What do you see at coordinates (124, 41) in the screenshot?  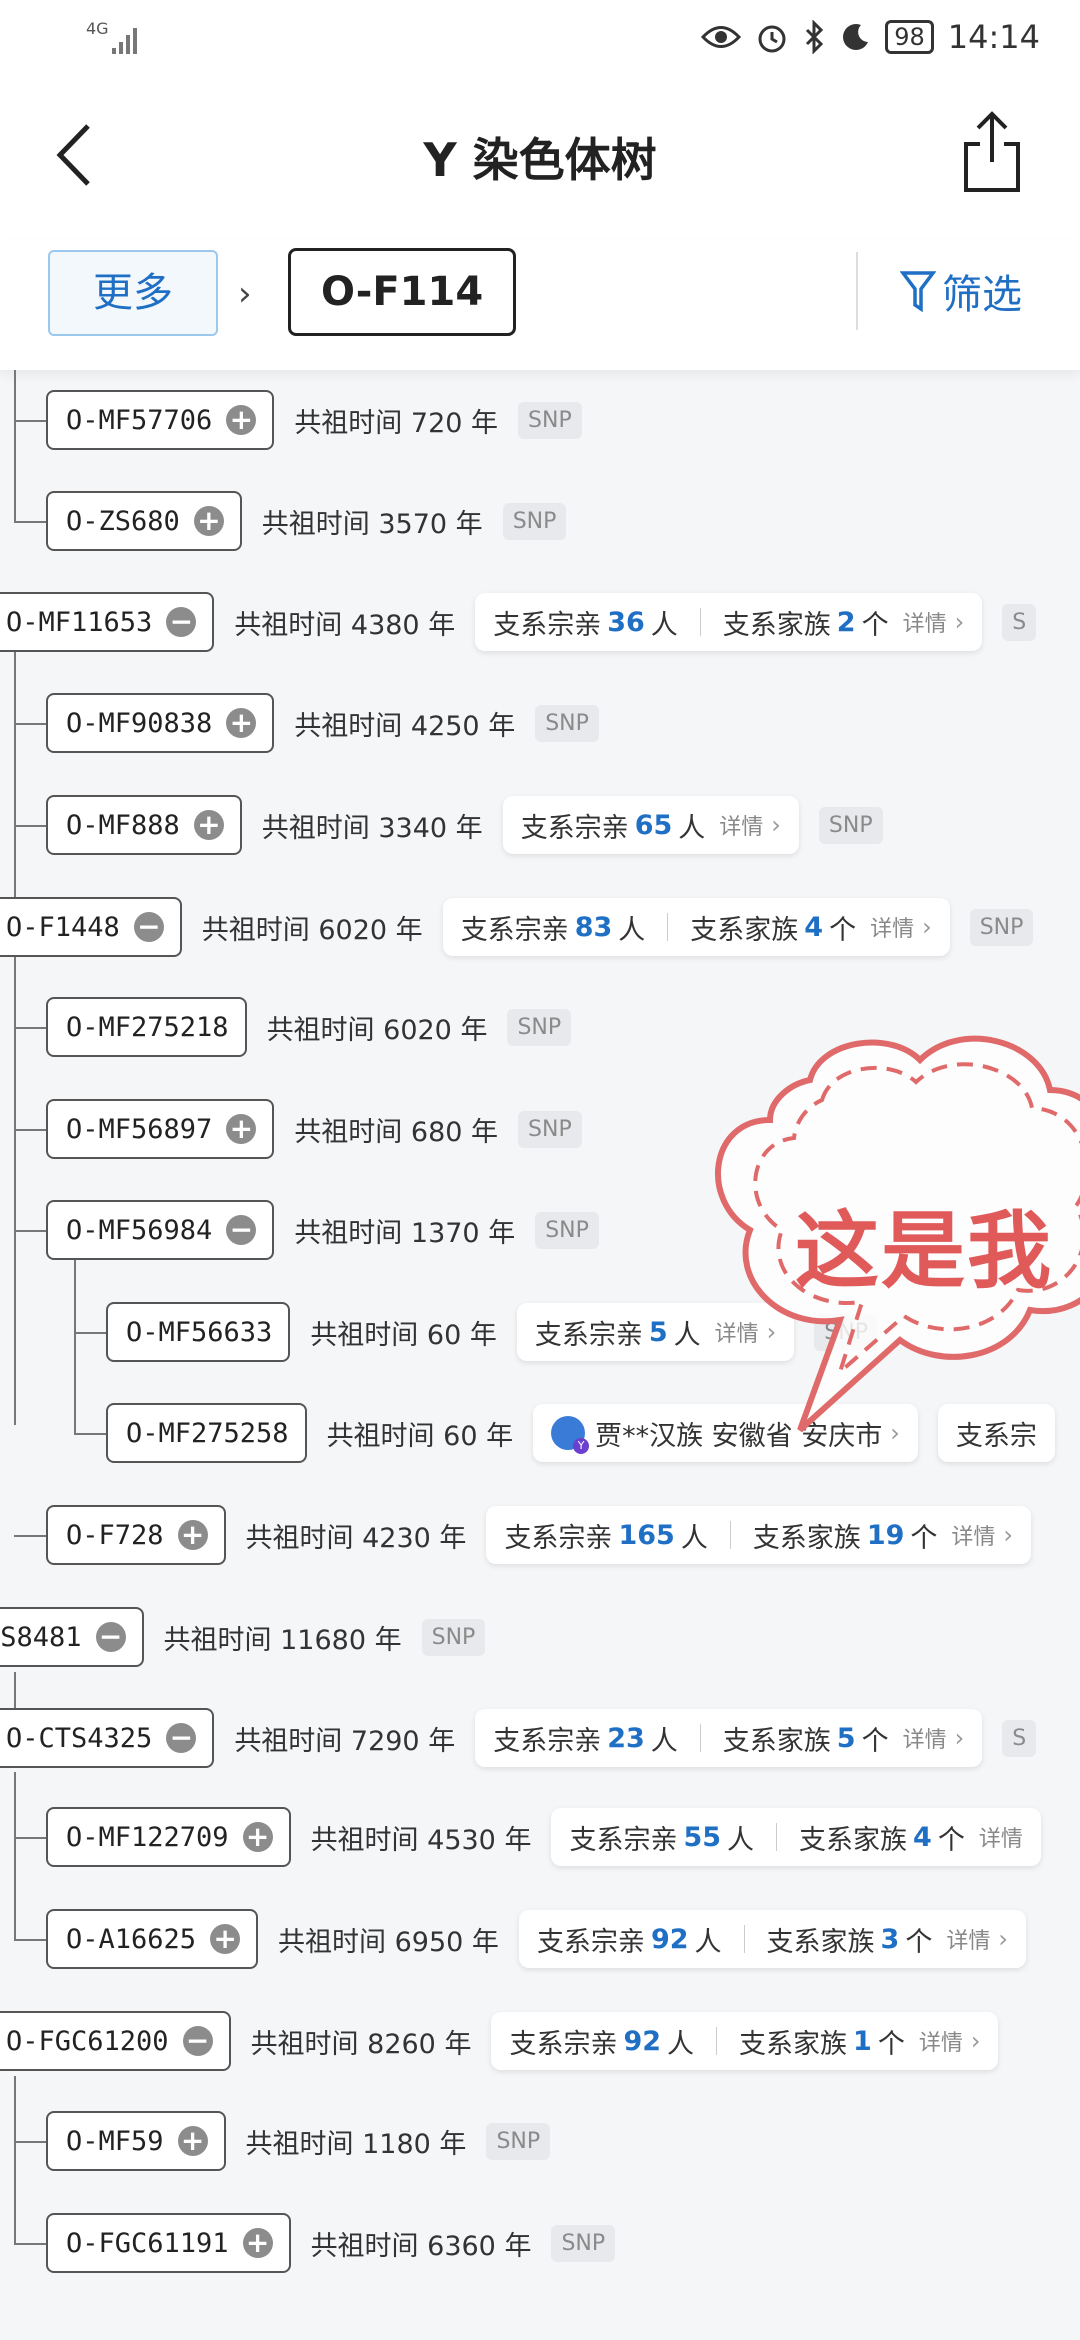 I see `signal-icon` at bounding box center [124, 41].